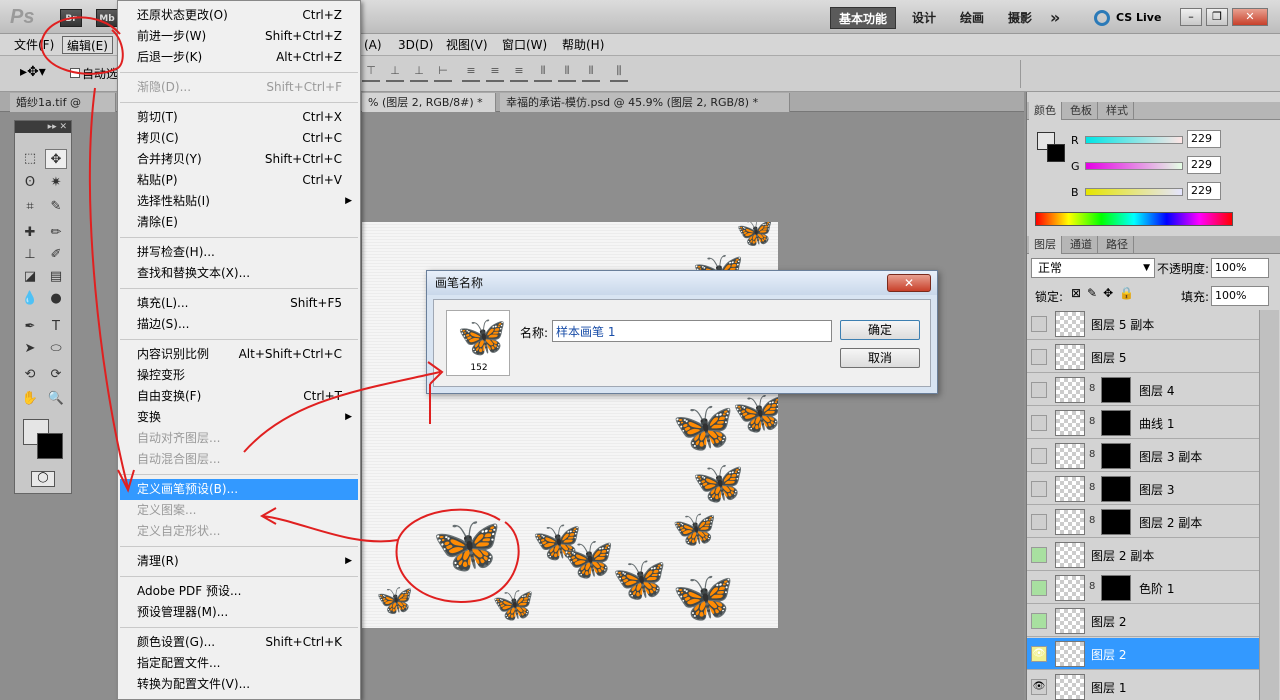  I want to click on edit-menu-item: 前进一步(W) Shift+Ctrl+Z, so click(239, 36).